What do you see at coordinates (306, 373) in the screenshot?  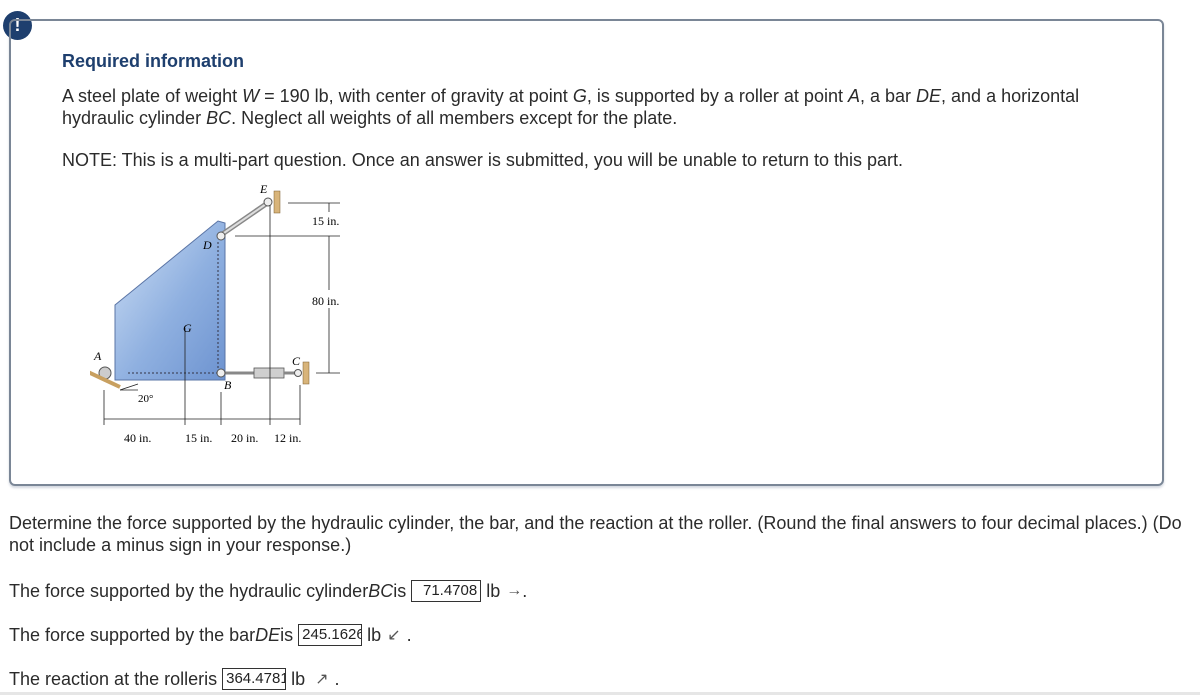 I see `wall-c` at bounding box center [306, 373].